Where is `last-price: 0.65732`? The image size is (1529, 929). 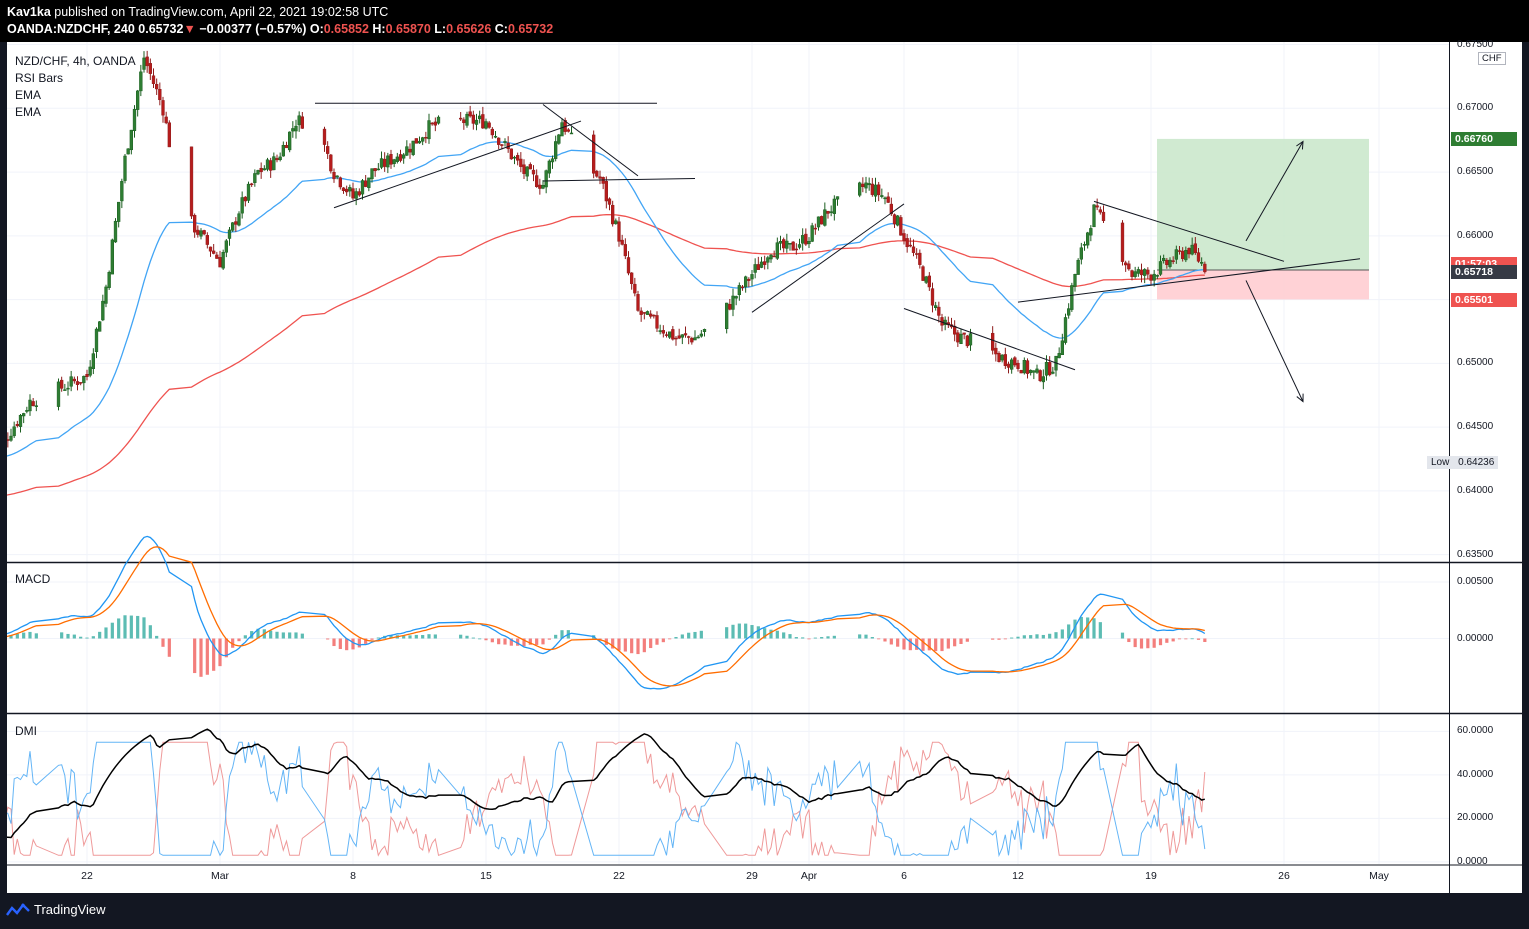 last-price: 0.65732 is located at coordinates (161, 29).